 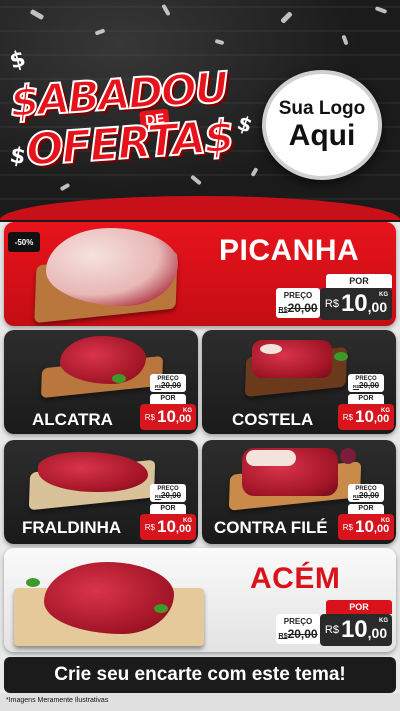 What do you see at coordinates (24, 242) in the screenshot?
I see `discount-badge: -50%` at bounding box center [24, 242].